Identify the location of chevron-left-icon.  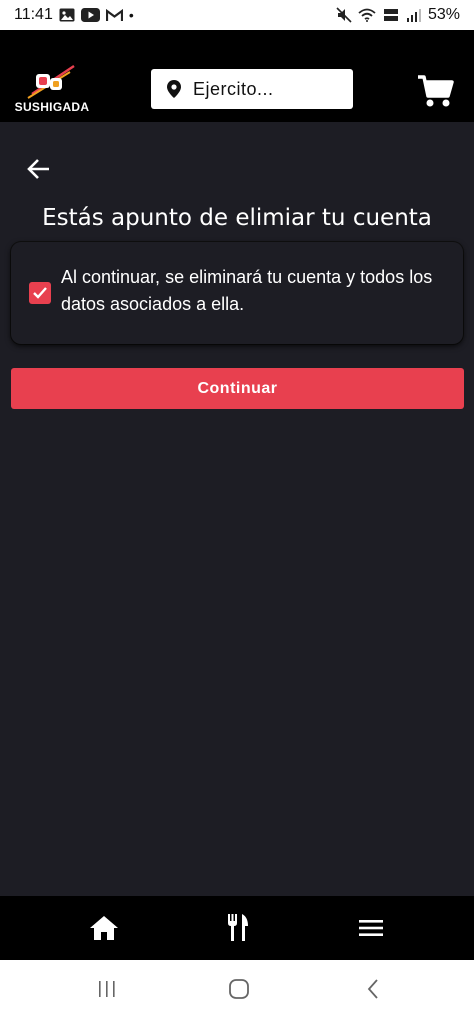
(372, 989).